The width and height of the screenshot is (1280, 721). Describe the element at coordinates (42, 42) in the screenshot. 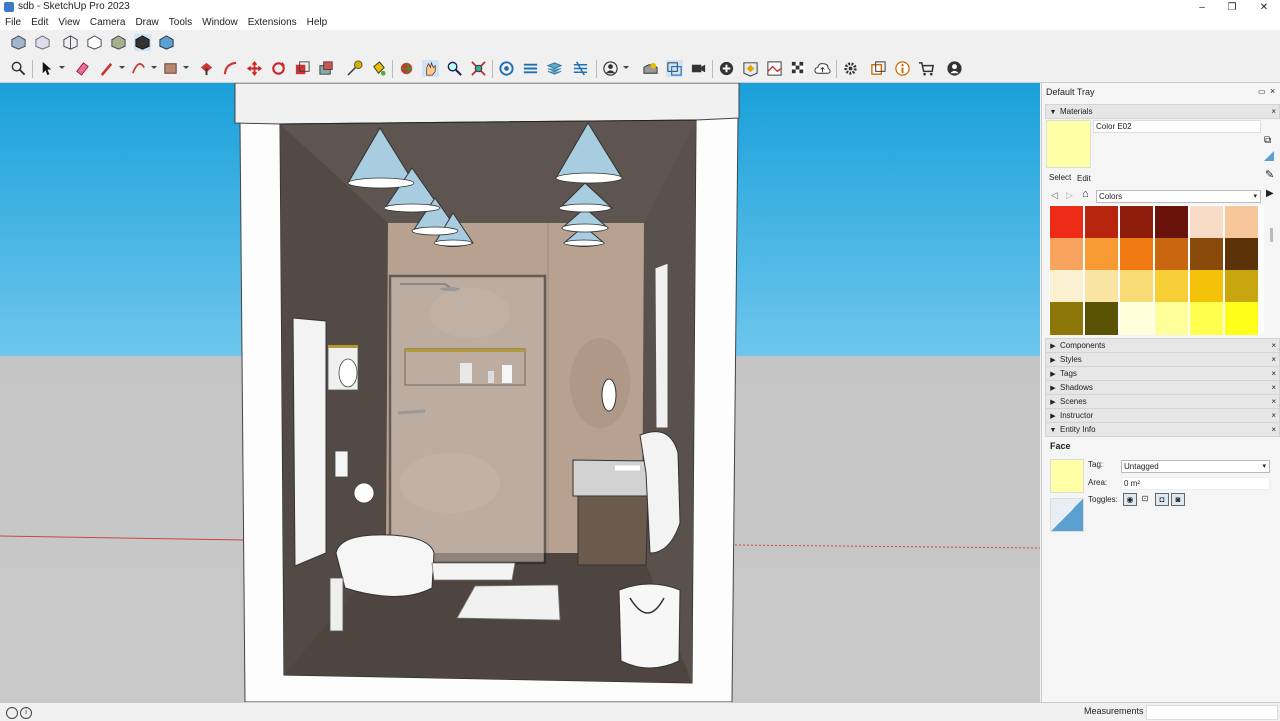

I see `xray-style-icon` at that location.